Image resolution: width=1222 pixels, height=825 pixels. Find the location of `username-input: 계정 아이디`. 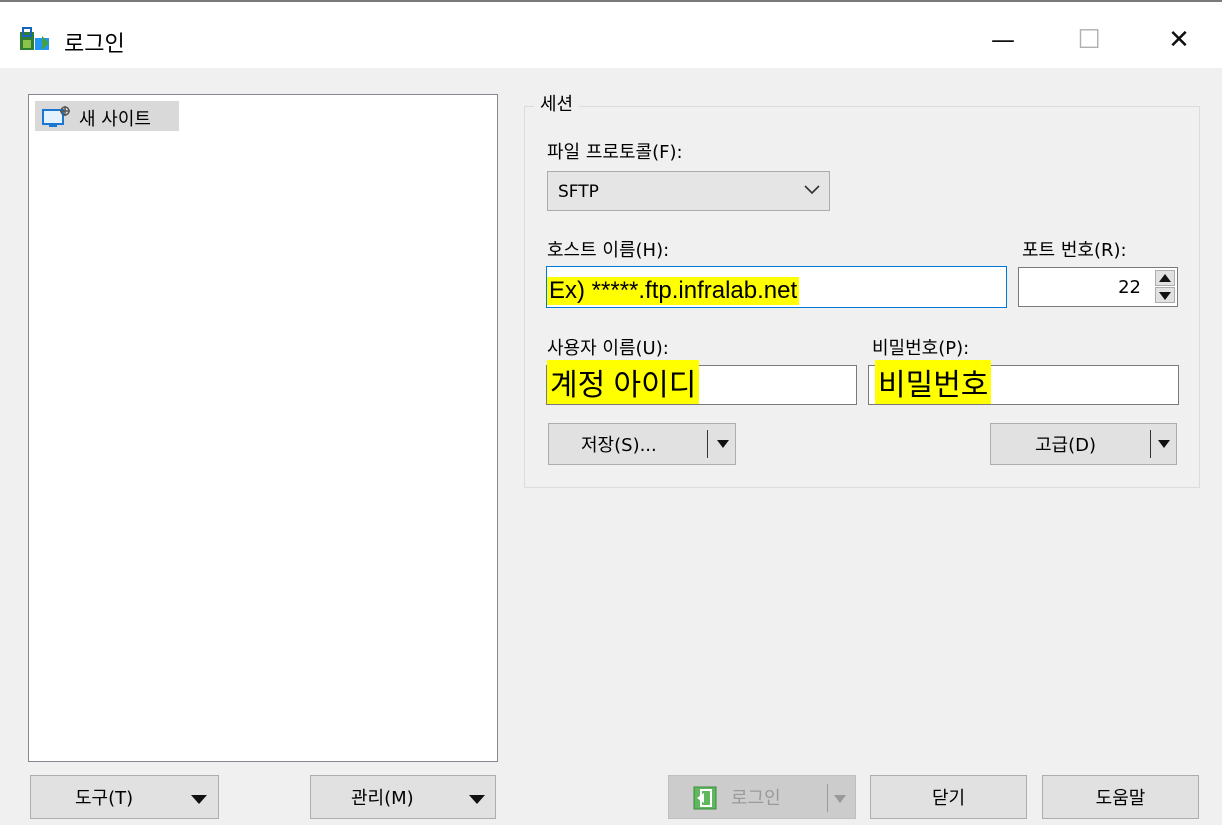

username-input: 계정 아이디 is located at coordinates (701, 382).